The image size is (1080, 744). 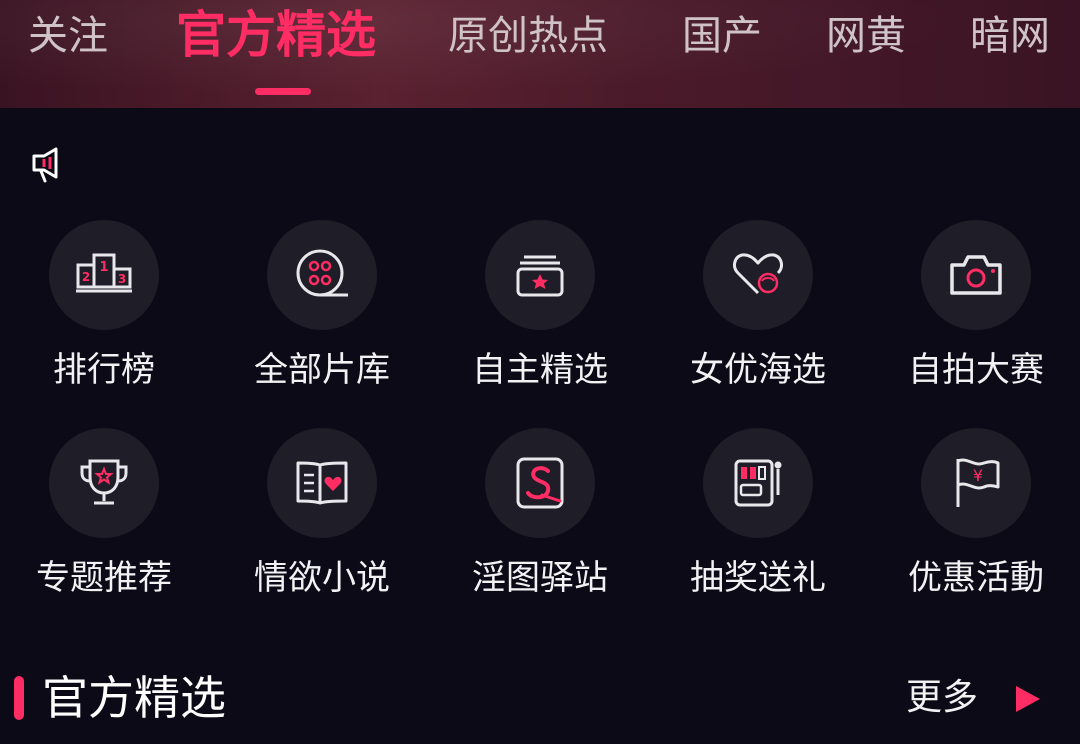 What do you see at coordinates (134, 698) in the screenshot?
I see `section-title: 官方精选` at bounding box center [134, 698].